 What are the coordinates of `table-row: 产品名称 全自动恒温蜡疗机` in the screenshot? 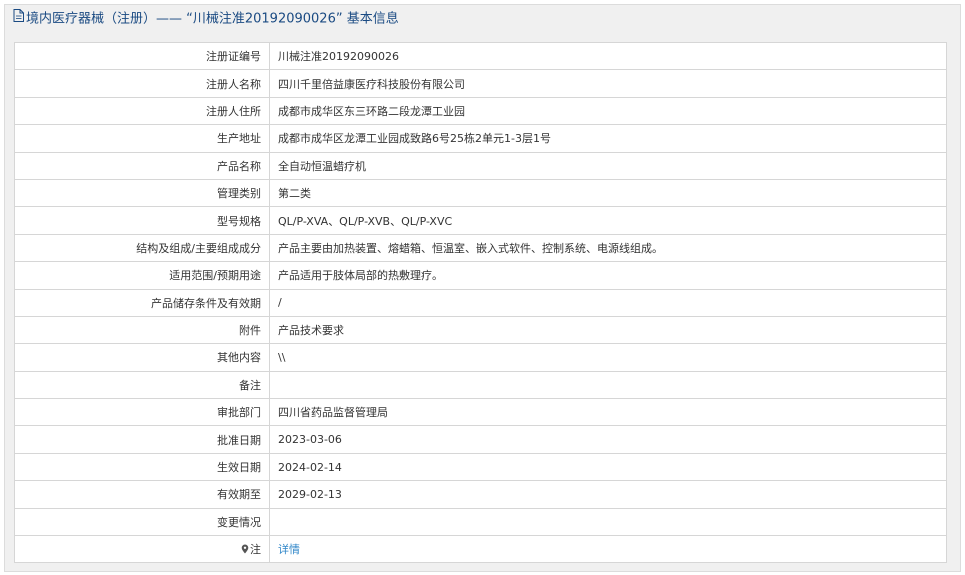 It's located at (480, 165).